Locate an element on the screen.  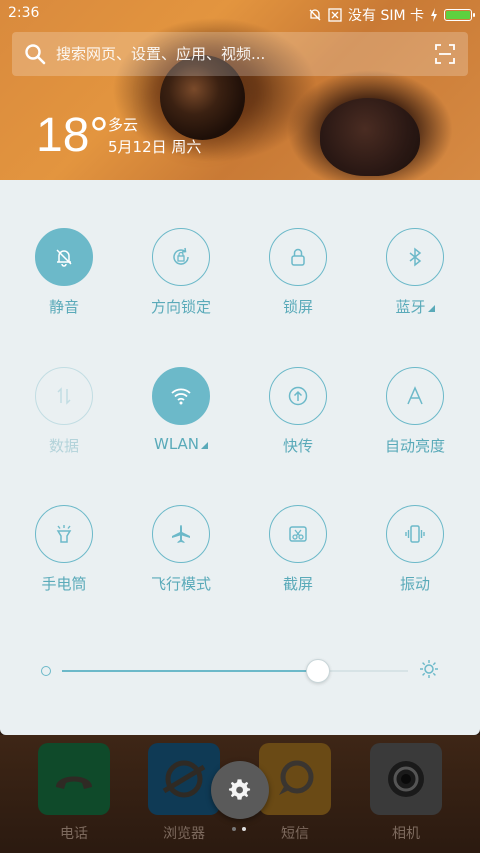
toggle-lock-screen-button is located at coordinates (298, 257).